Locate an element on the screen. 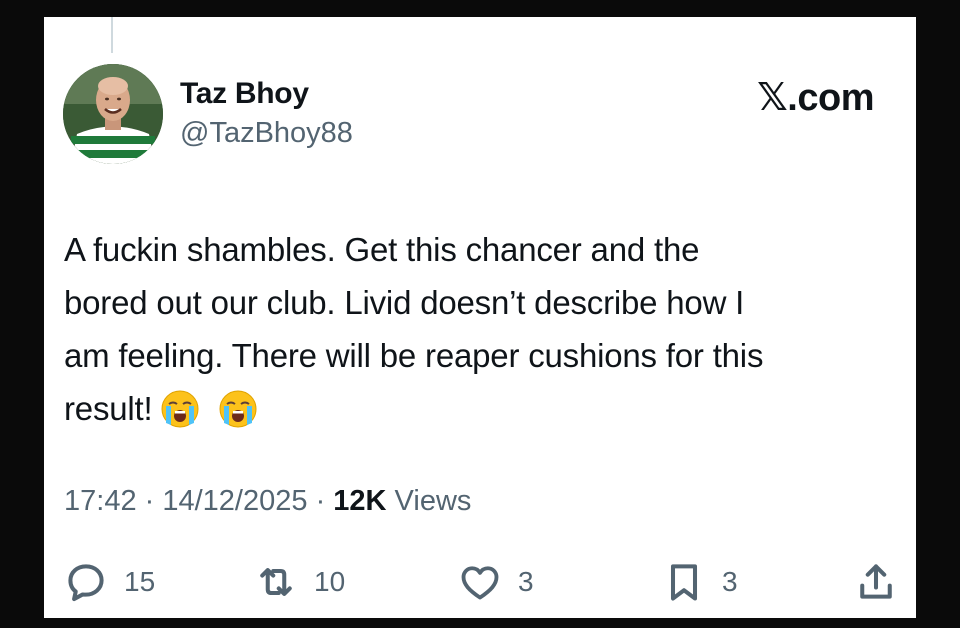  like-count: 3 is located at coordinates (526, 581).